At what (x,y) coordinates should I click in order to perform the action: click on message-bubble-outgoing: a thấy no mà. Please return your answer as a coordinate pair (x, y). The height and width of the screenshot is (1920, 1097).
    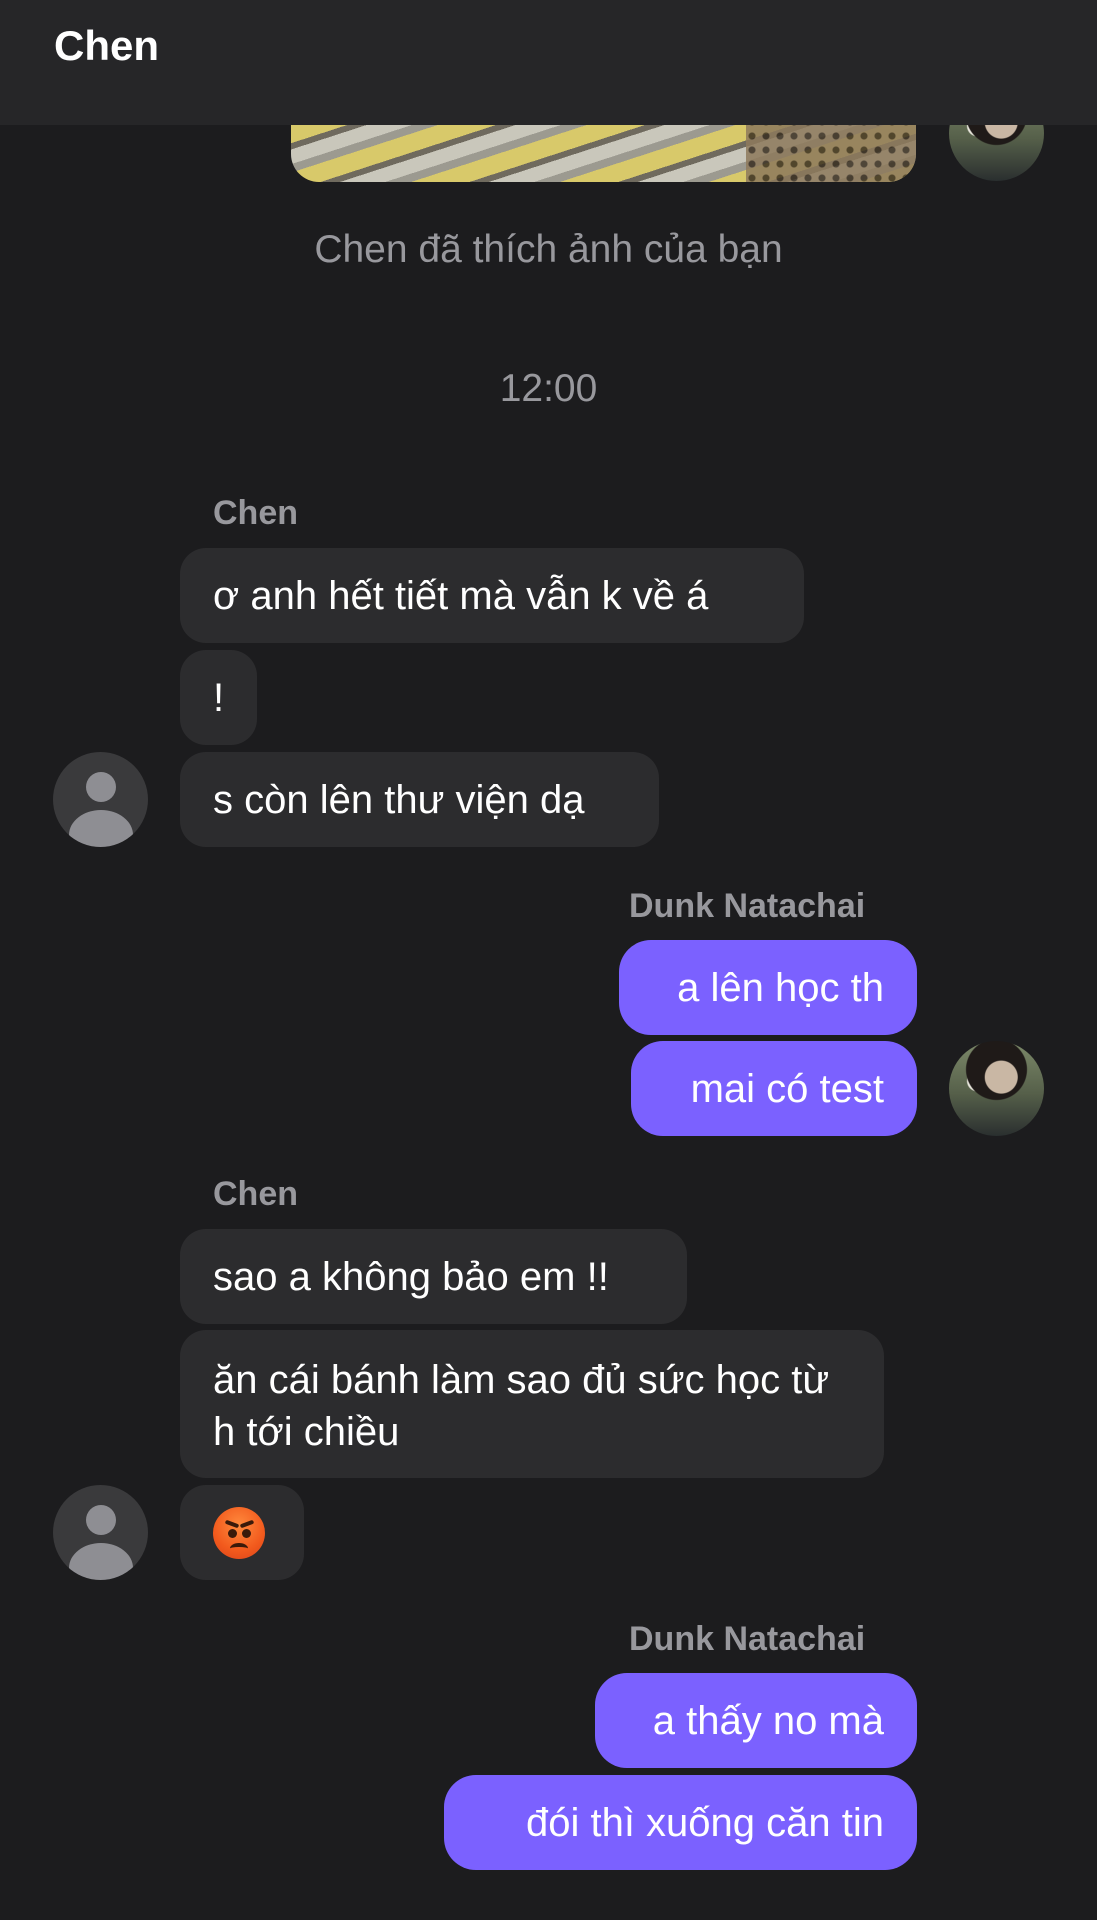
    Looking at the image, I should click on (756, 1720).